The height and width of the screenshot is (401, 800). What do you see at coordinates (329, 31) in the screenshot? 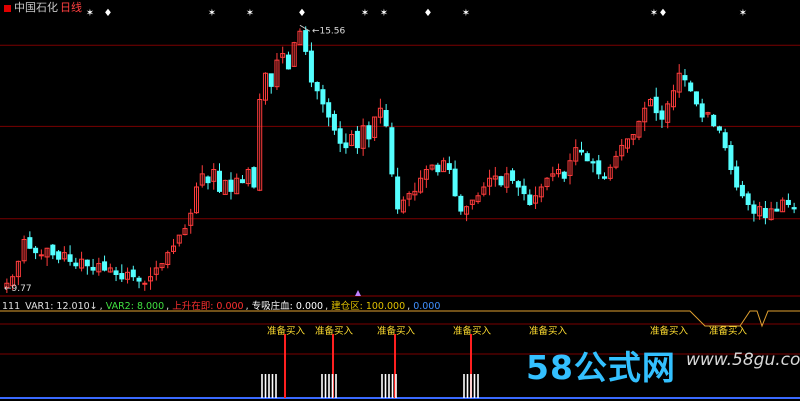
I see `high-label: ←15.56` at bounding box center [329, 31].